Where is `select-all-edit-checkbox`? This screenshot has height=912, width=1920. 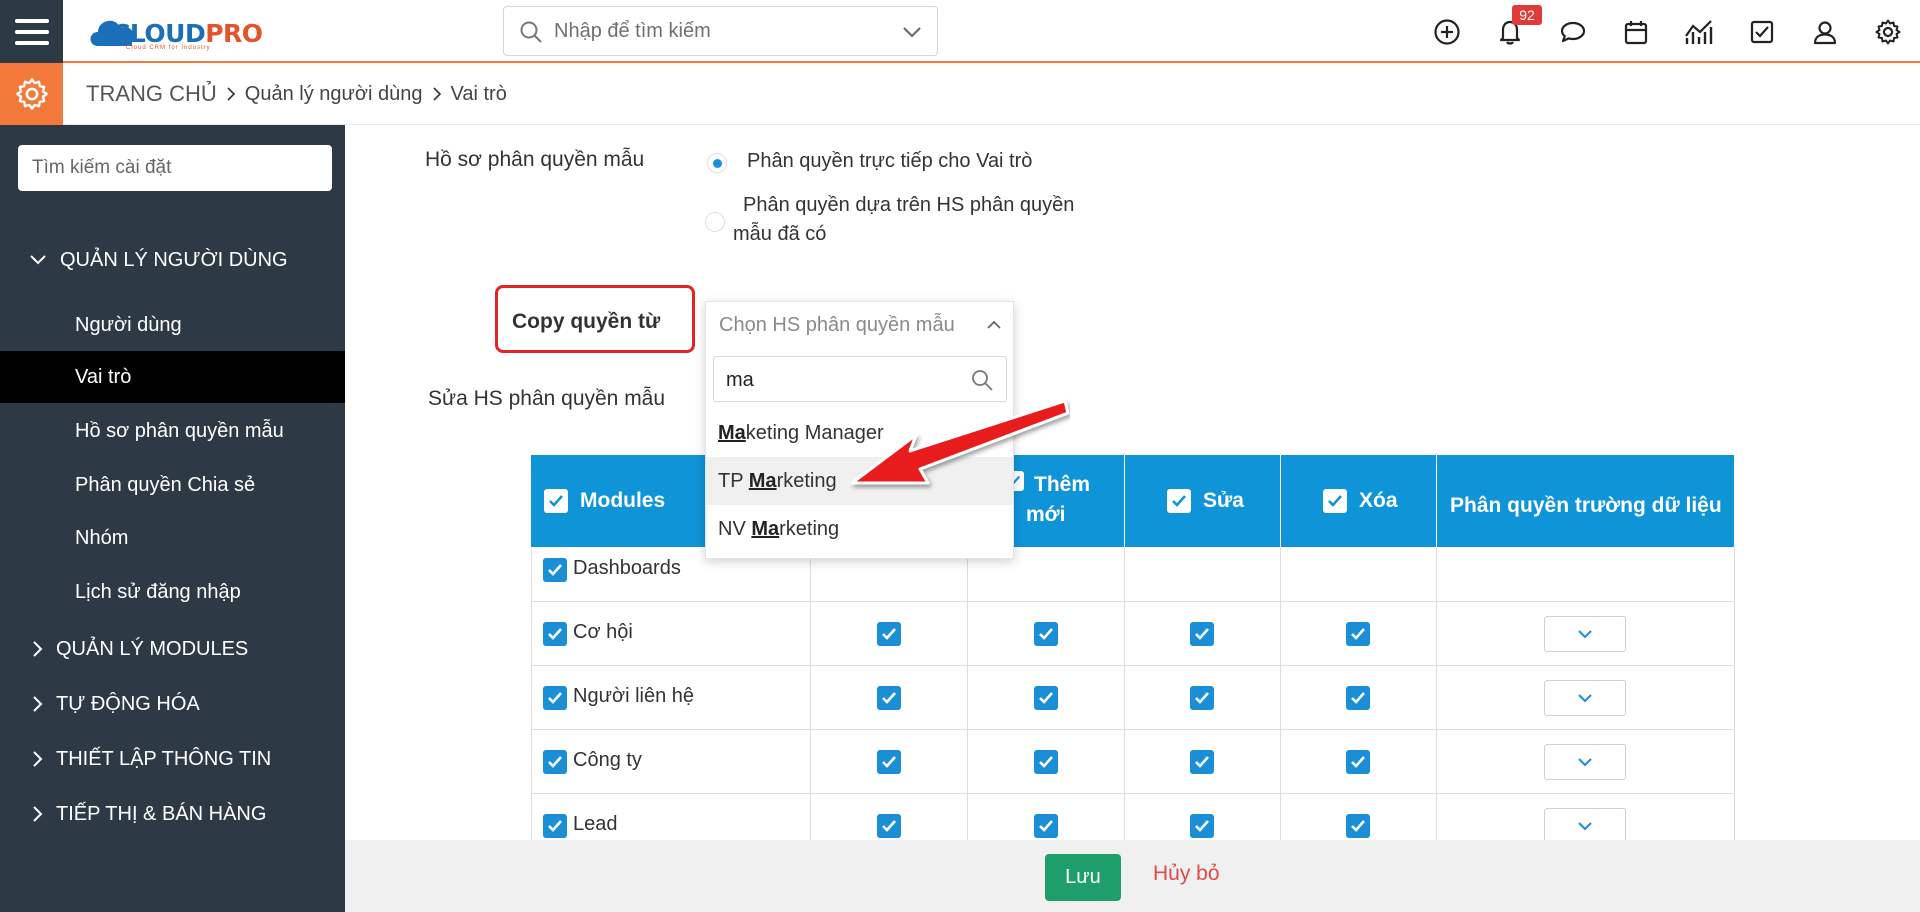
select-all-edit-checkbox is located at coordinates (1179, 501).